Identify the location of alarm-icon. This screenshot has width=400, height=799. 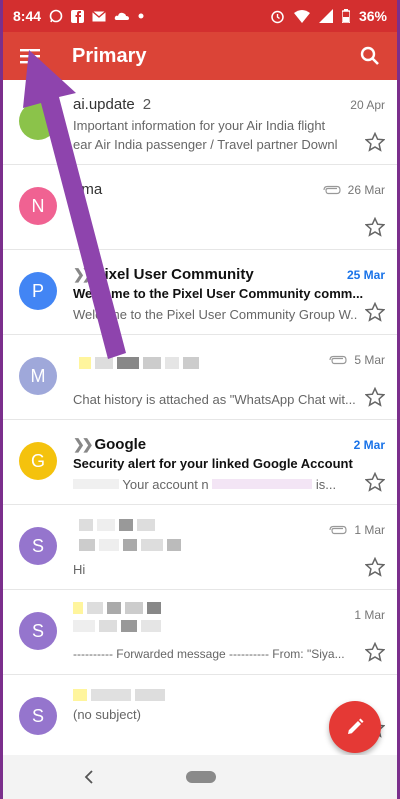
(277, 16).